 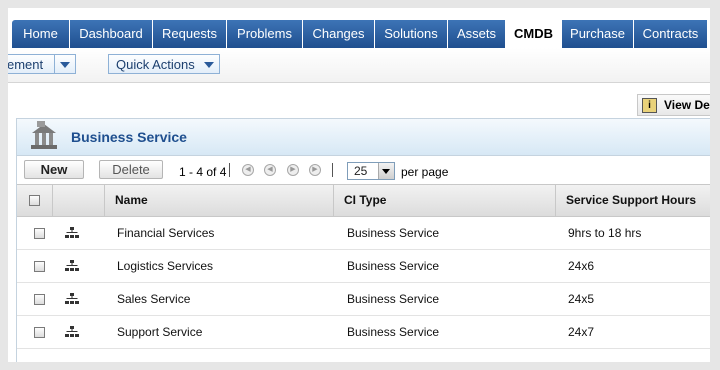 What do you see at coordinates (79, 200) in the screenshot?
I see `tree-column` at bounding box center [79, 200].